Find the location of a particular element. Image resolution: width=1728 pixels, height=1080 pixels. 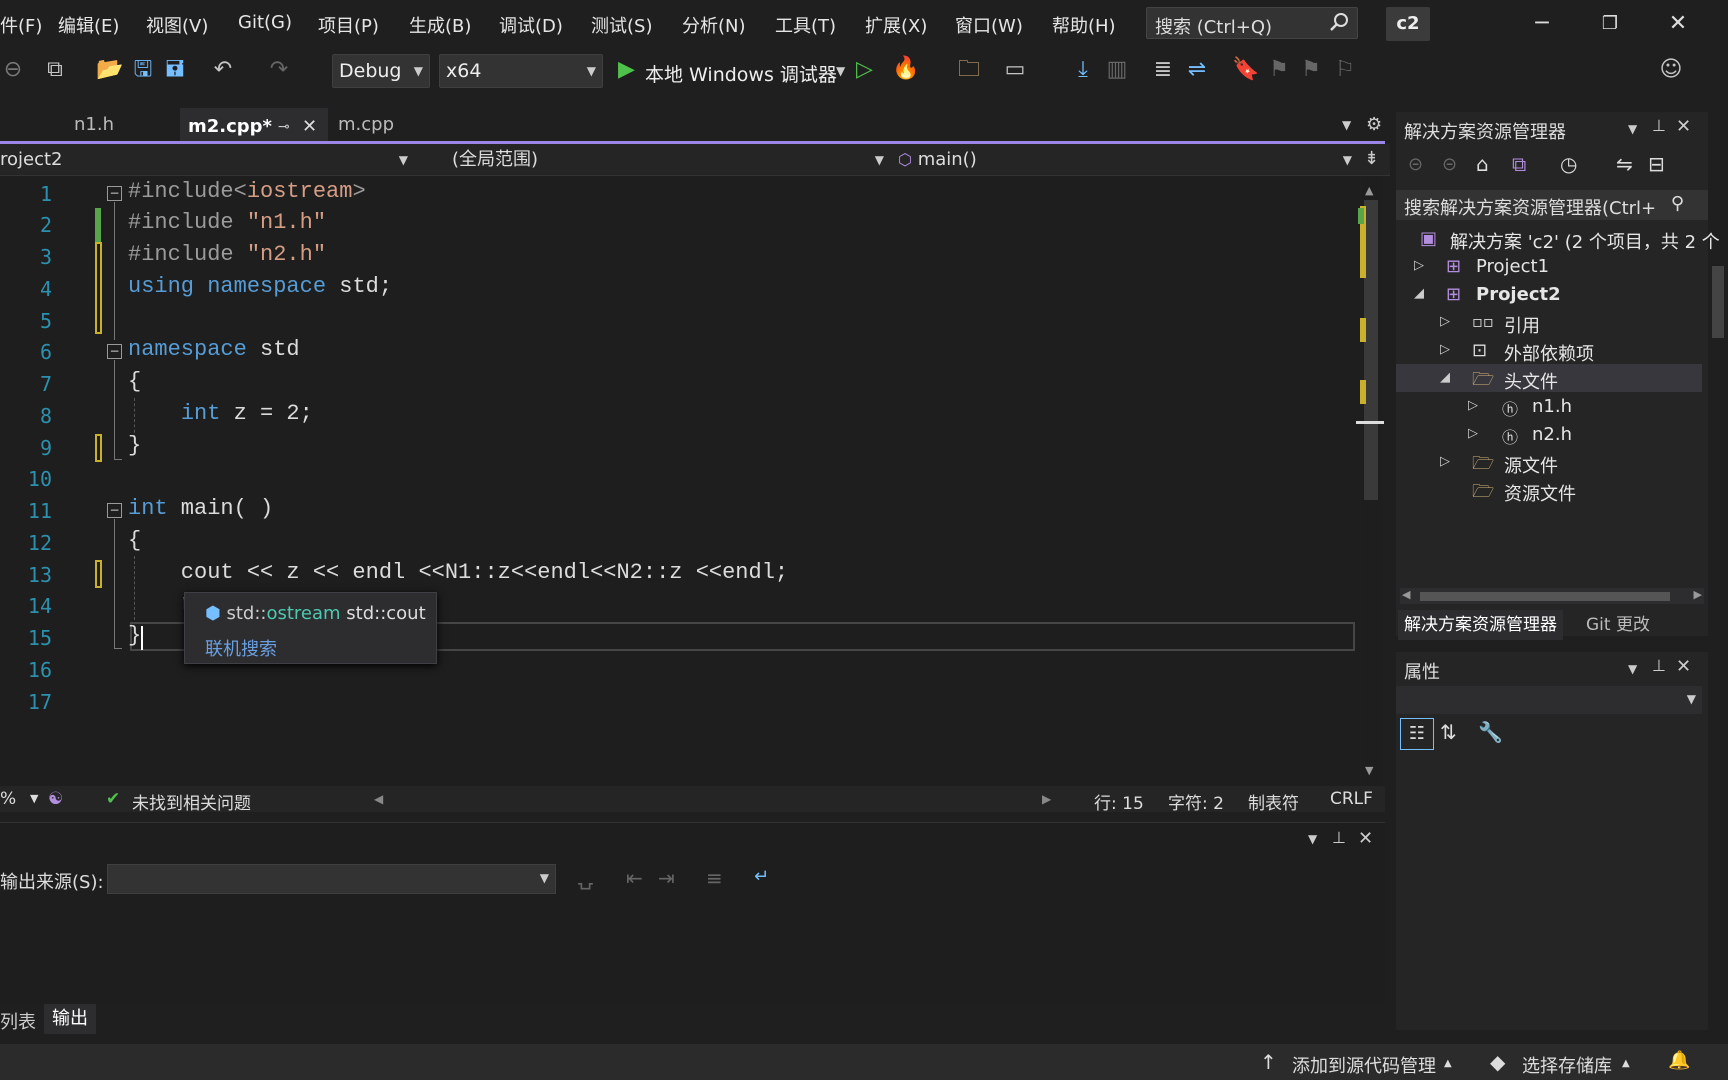

tree-hscrollbar: ◀ ▶ is located at coordinates (1552, 596).